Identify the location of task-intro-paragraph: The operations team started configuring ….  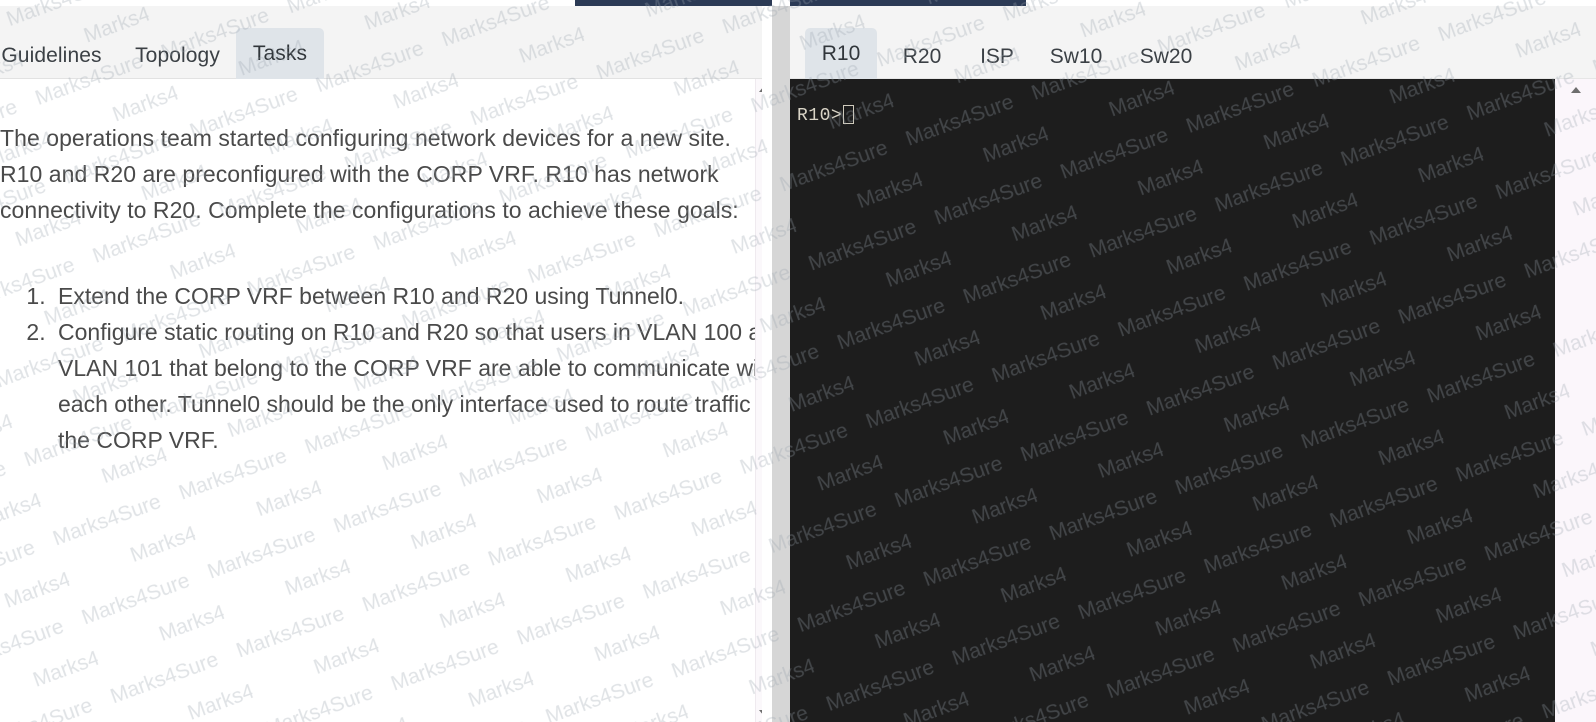
(369, 174).